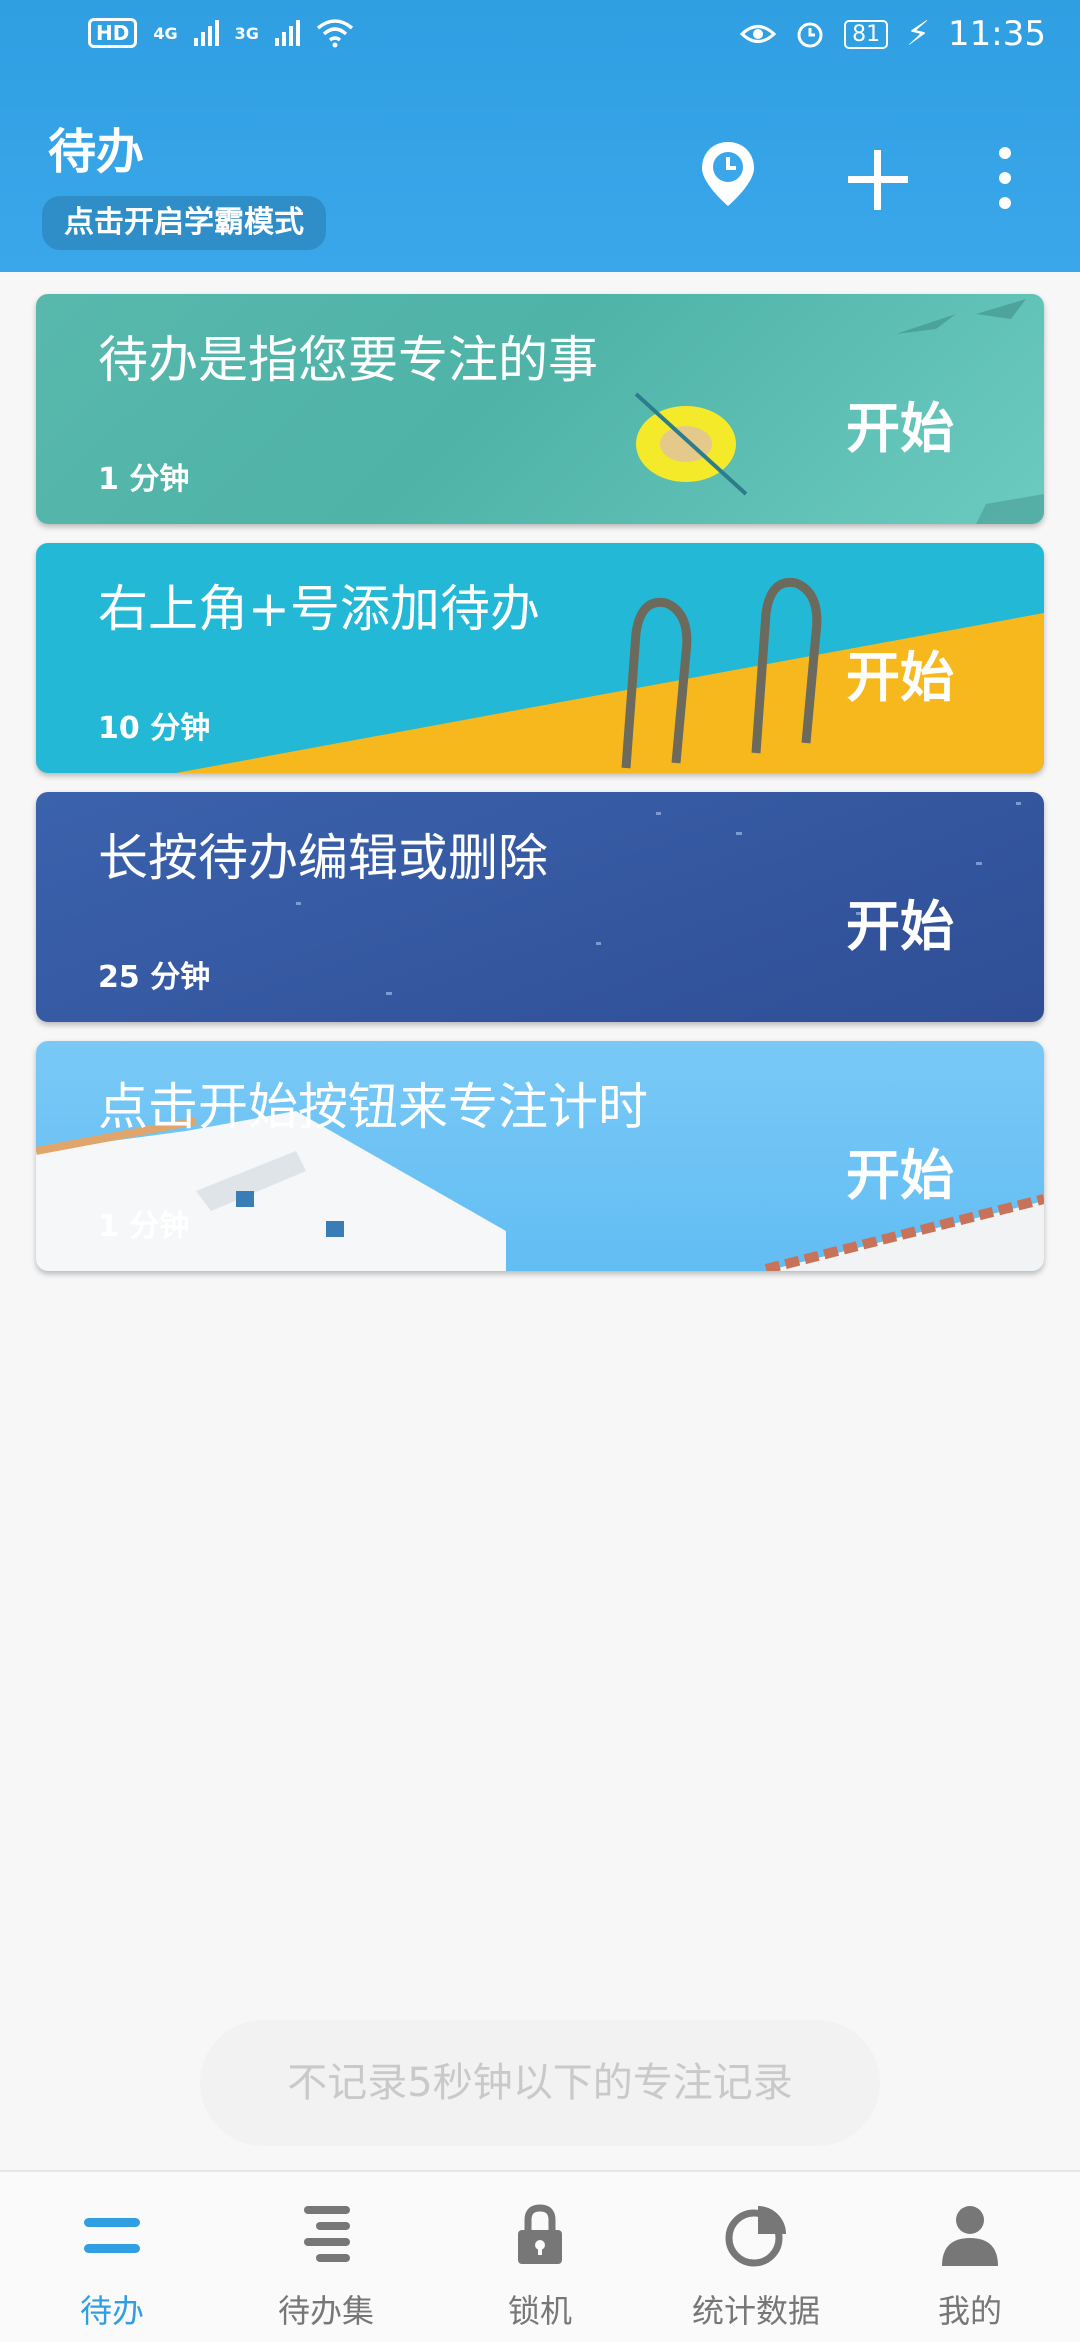  I want to click on person-icon, so click(970, 2236).